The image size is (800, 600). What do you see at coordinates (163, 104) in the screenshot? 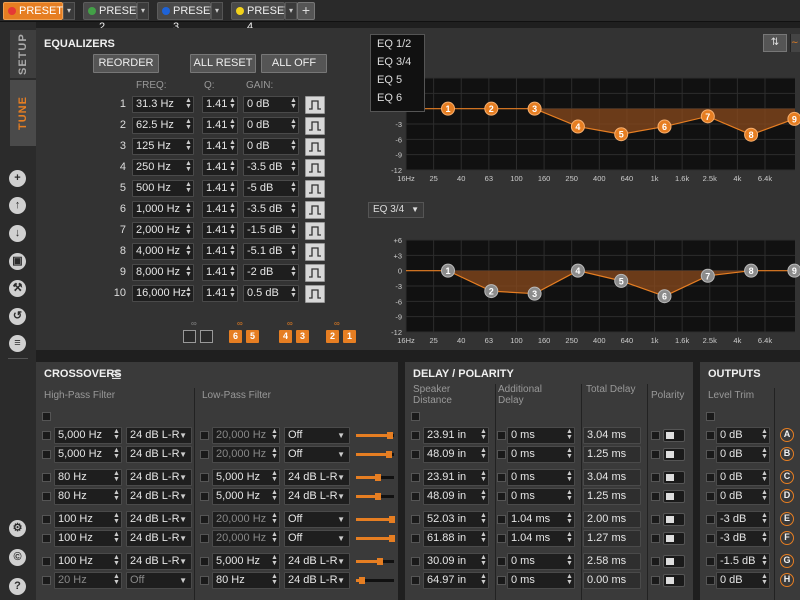
I see `eq-freq-input: 31.3 Hz ▲ ▼` at bounding box center [163, 104].